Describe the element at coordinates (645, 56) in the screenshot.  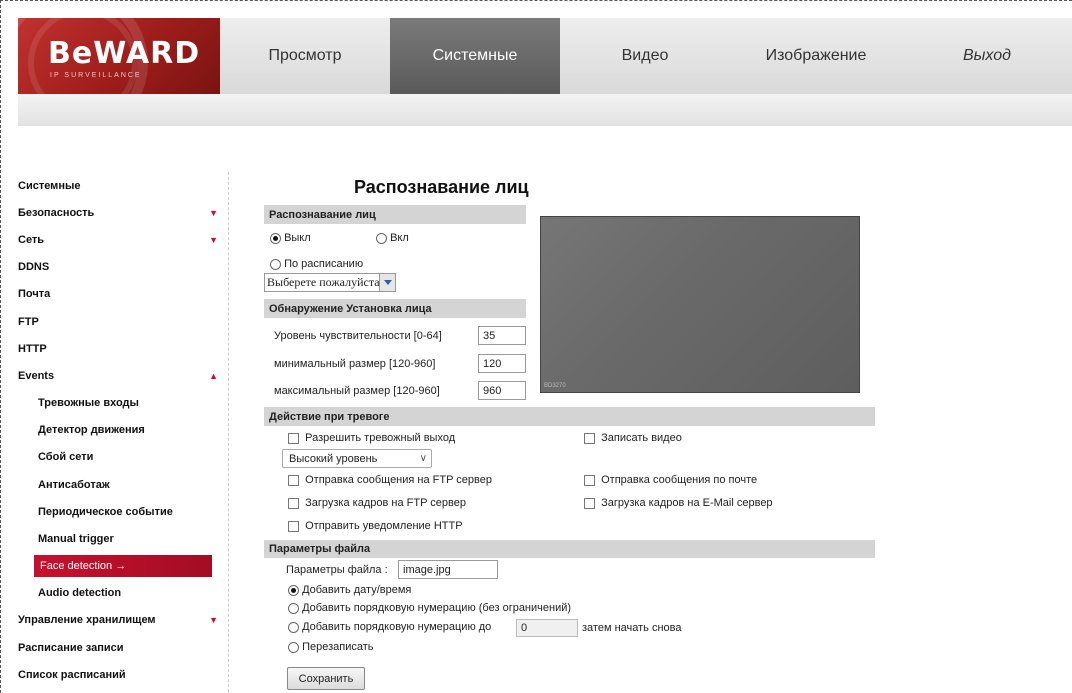
I see `nav-video: Видео` at that location.